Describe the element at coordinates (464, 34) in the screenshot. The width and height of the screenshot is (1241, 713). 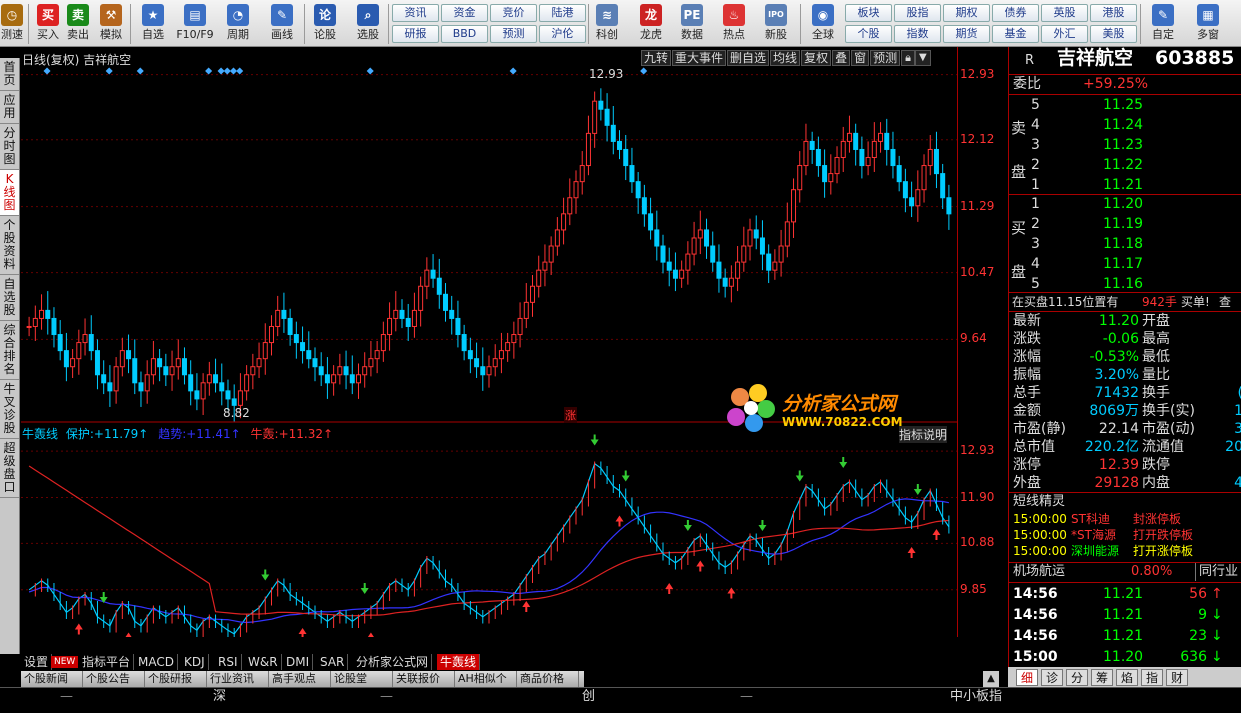
I see `toolbar-quick-button: BBD` at that location.